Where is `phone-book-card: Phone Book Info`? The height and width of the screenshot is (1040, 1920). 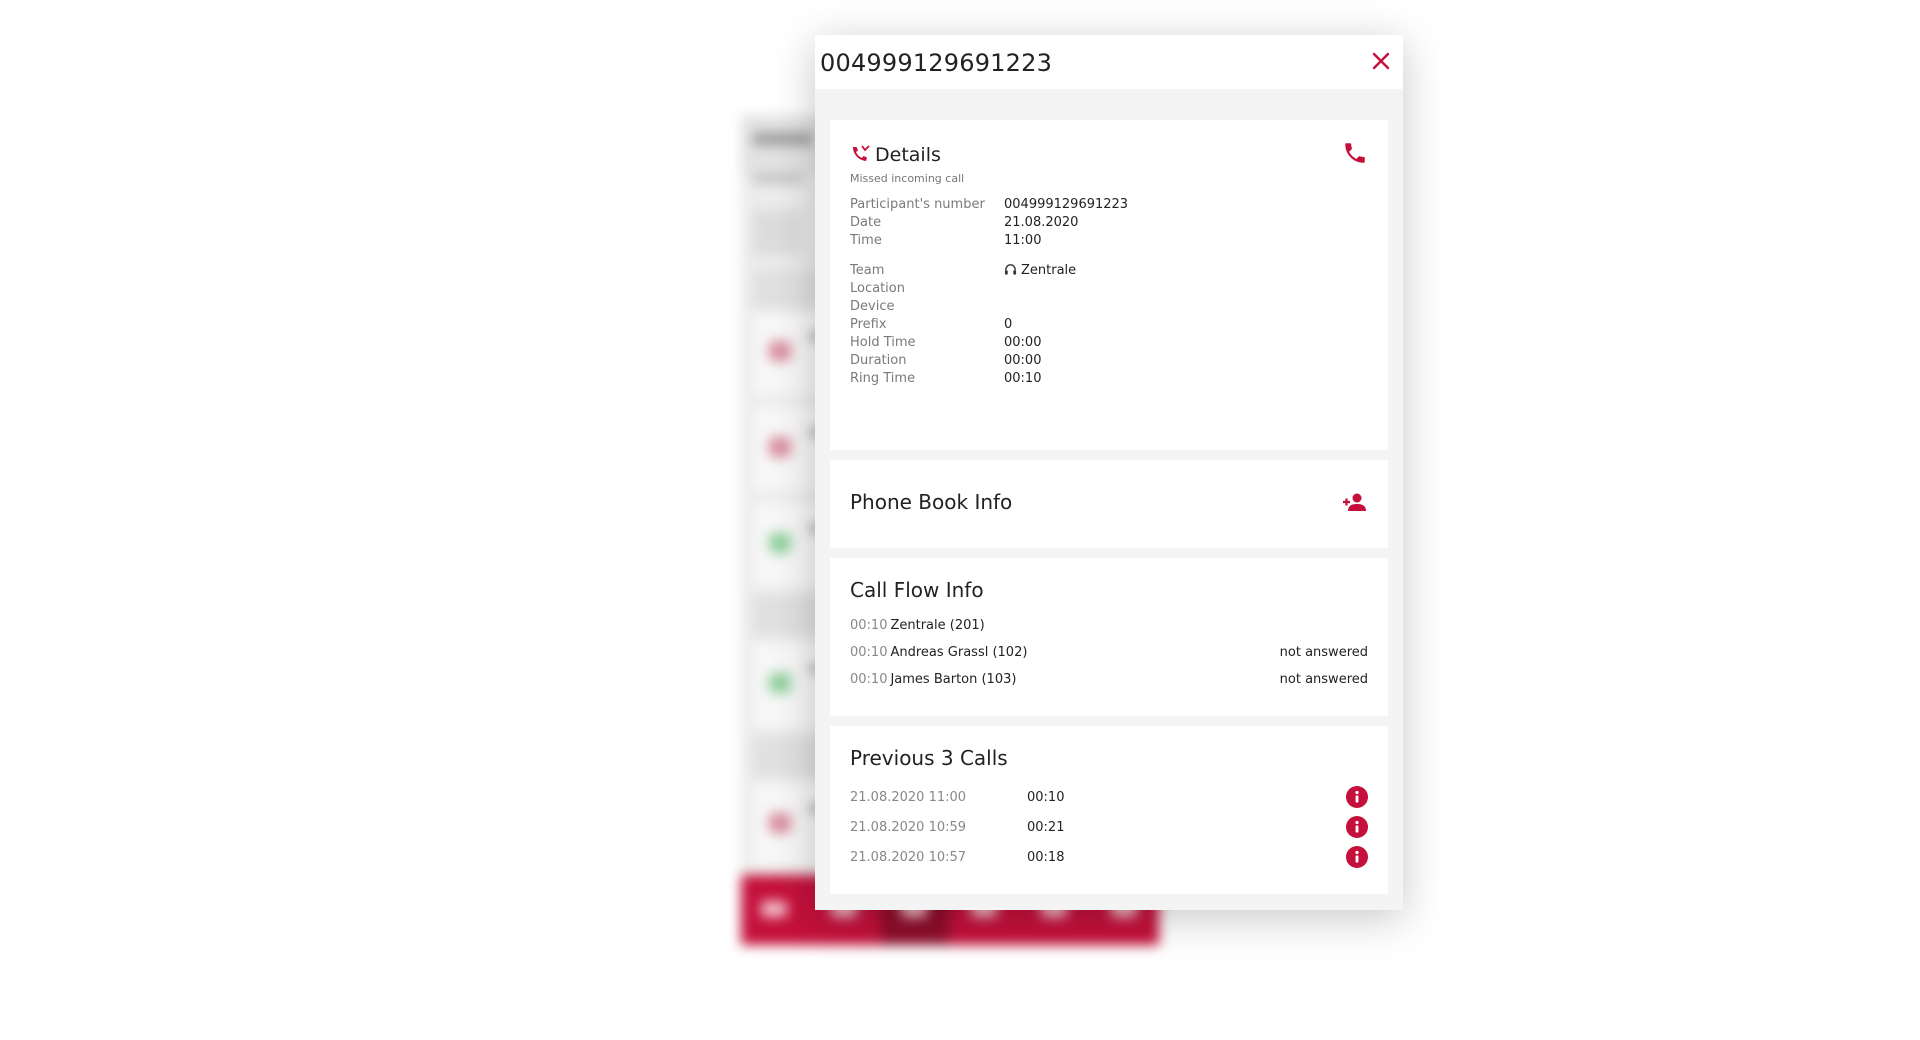 phone-book-card: Phone Book Info is located at coordinates (1109, 504).